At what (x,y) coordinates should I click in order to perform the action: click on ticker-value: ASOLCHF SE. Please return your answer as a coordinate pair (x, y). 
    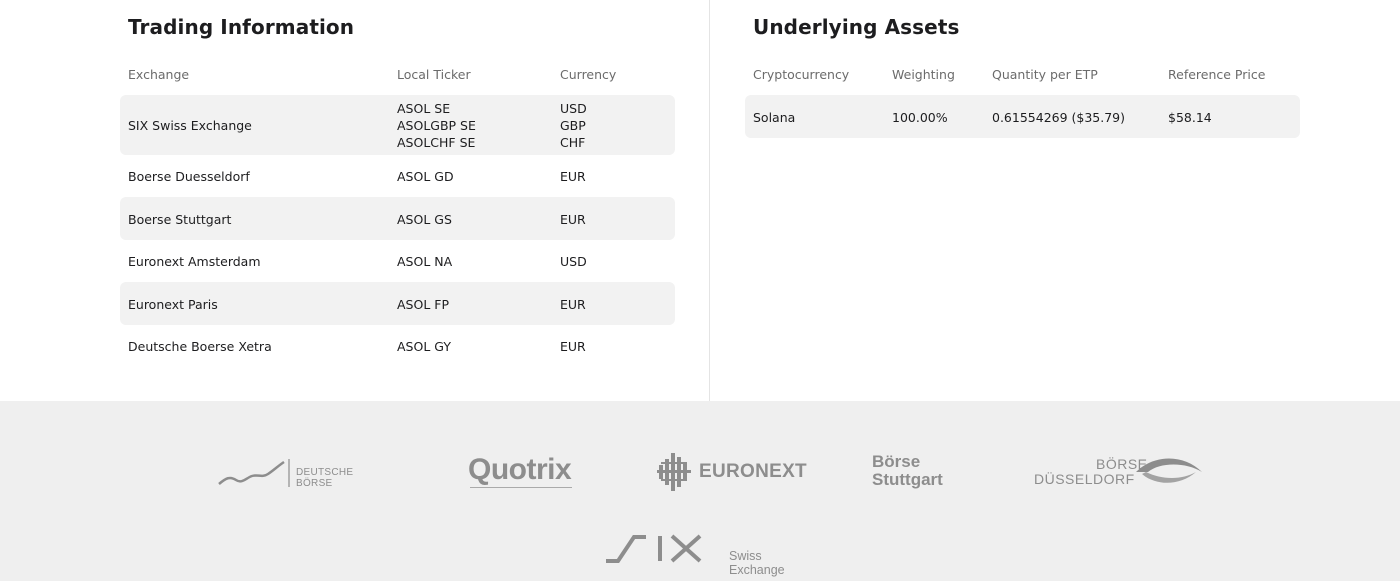
    Looking at the image, I should click on (436, 142).